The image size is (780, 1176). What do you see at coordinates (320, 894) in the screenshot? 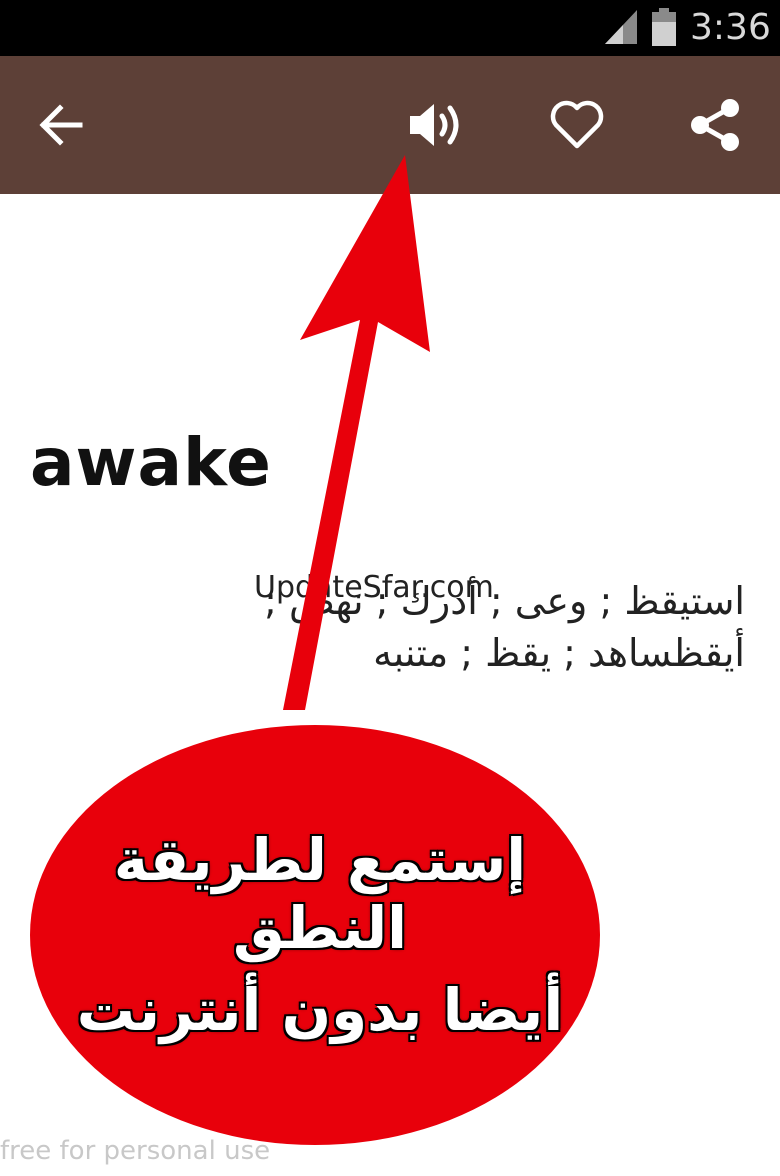
I see `callout-text-line1: إستمع لطريقة النطق` at bounding box center [320, 894].